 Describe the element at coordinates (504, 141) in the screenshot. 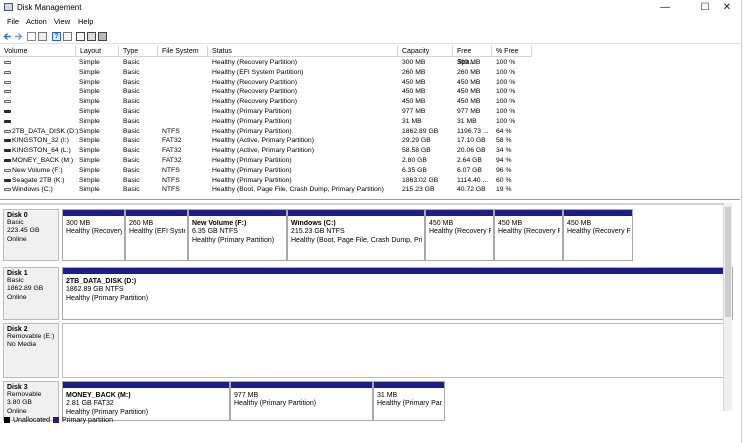

I see `cell-percent-free: 58 %` at that location.